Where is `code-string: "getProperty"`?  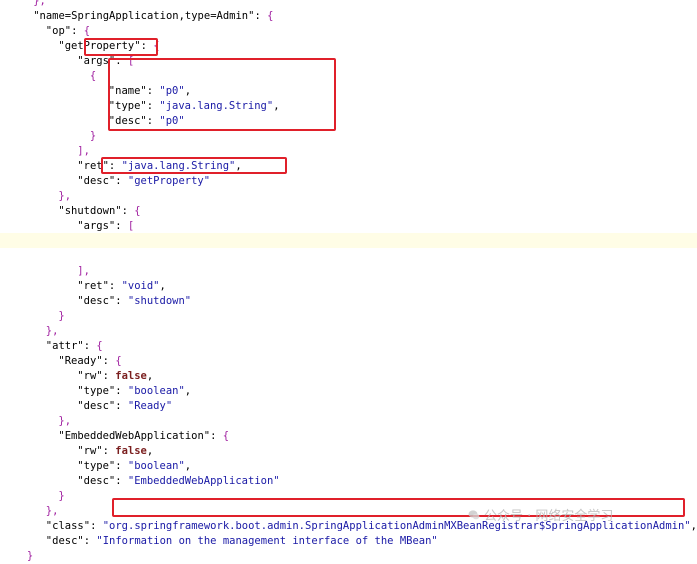 code-string: "getProperty" is located at coordinates (169, 181).